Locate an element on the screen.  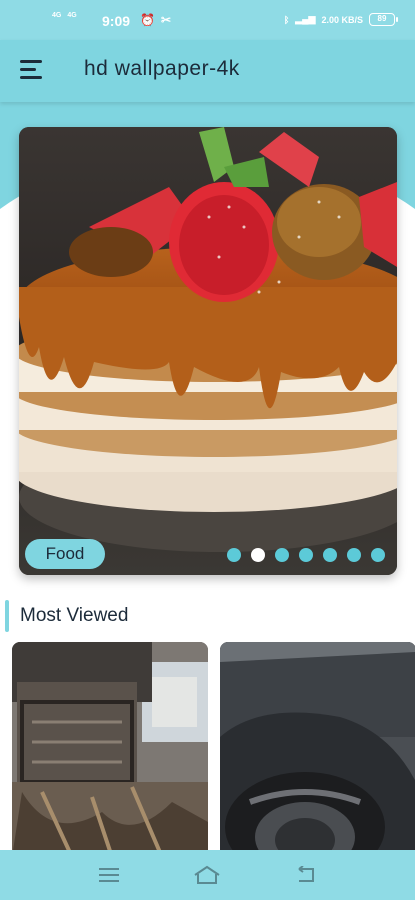
menu-nav-button is located at coordinates (109, 875).